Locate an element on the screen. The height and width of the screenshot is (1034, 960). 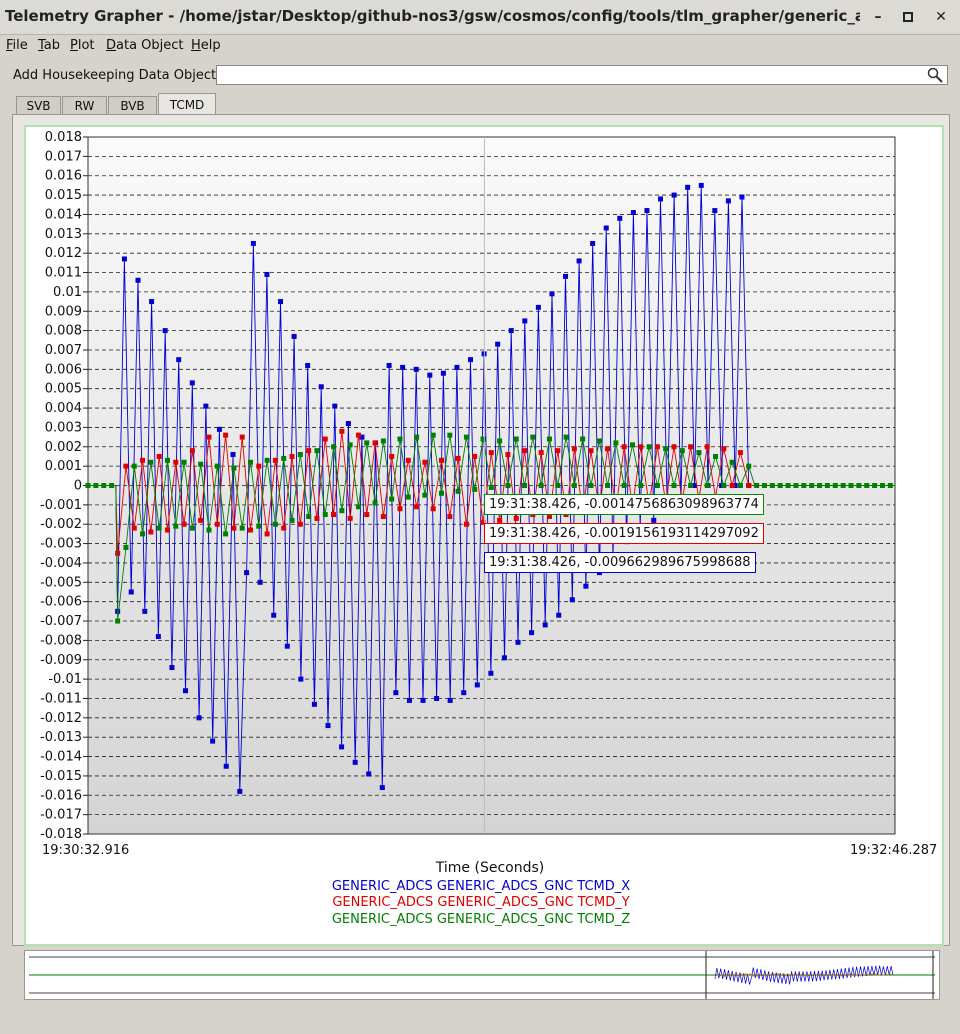
legend-tcmd-z: GENERIC_ADCS GENERIC_ADCS_GNC TCMD_Z is located at coordinates (481, 919).